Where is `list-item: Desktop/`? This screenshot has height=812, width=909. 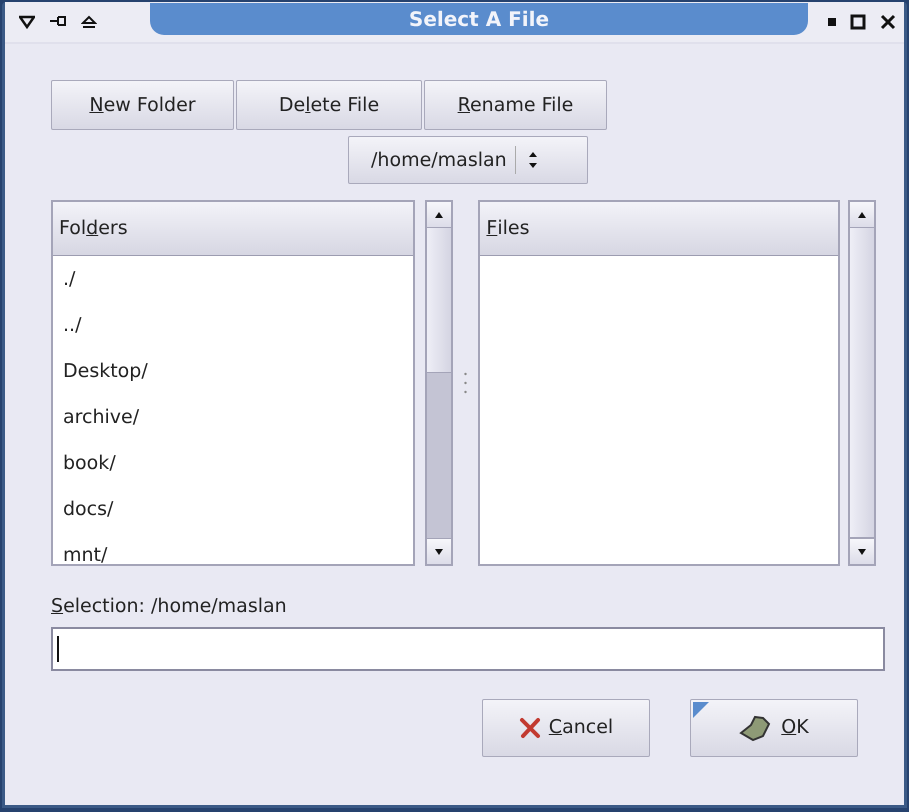
list-item: Desktop/ is located at coordinates (233, 371).